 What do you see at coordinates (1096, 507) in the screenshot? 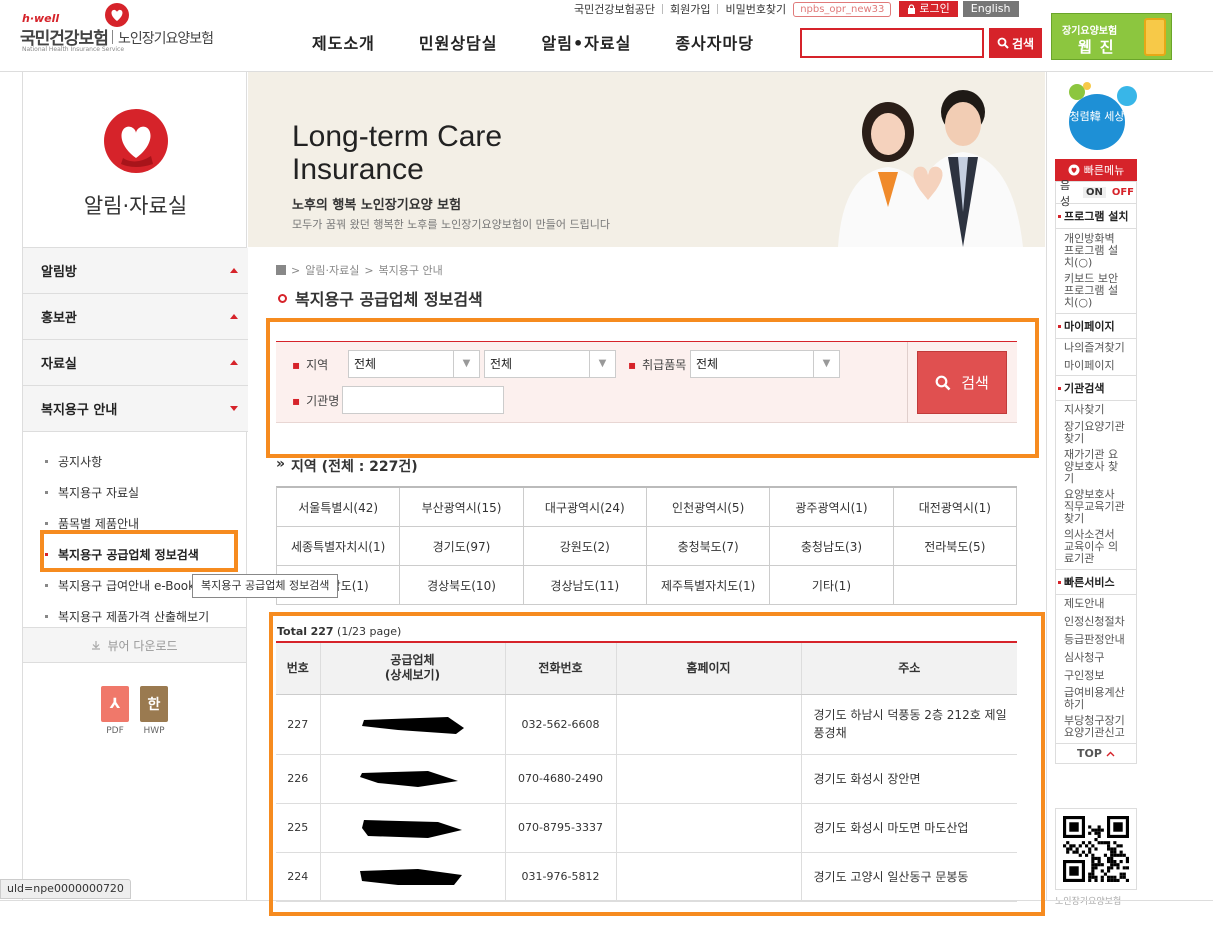
I see `quick-item-training: 요양보호사 직무교육기관 찾기` at bounding box center [1096, 507].